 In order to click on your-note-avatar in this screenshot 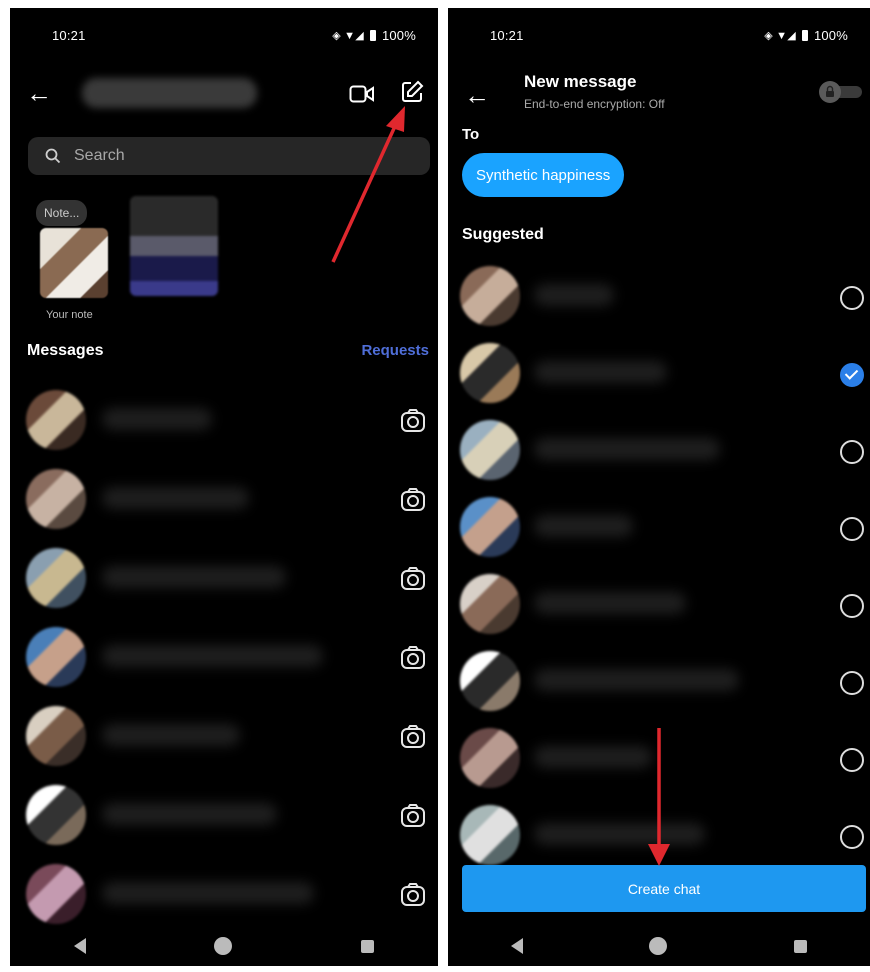, I will do `click(74, 263)`.